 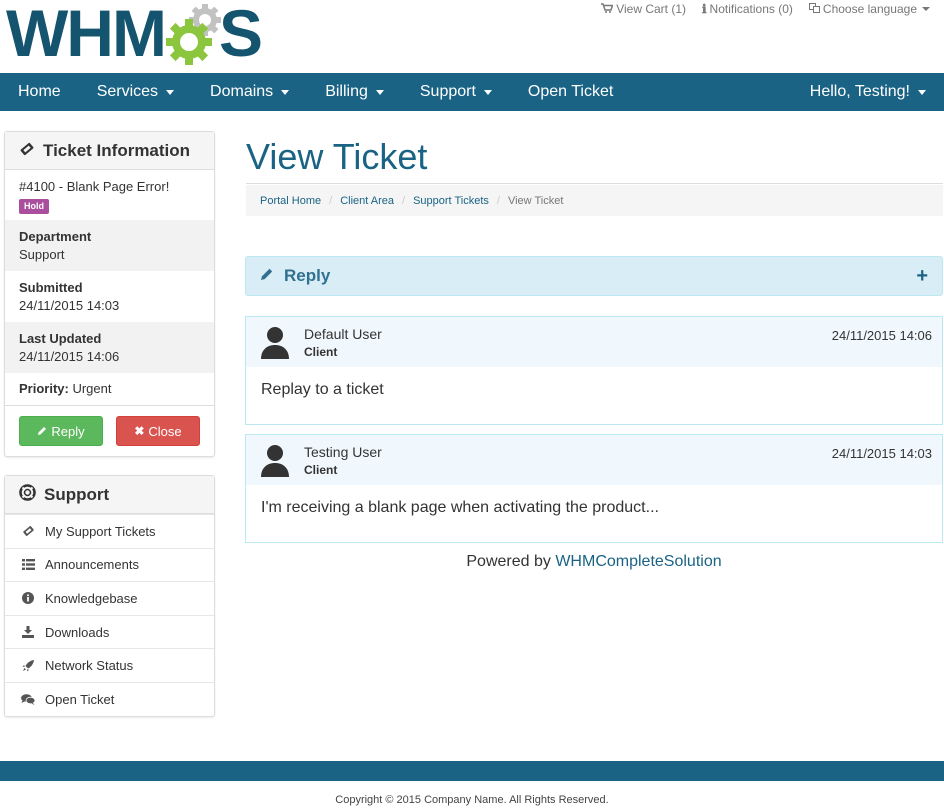 What do you see at coordinates (51, 287) in the screenshot?
I see `submitted-label: Submitted` at bounding box center [51, 287].